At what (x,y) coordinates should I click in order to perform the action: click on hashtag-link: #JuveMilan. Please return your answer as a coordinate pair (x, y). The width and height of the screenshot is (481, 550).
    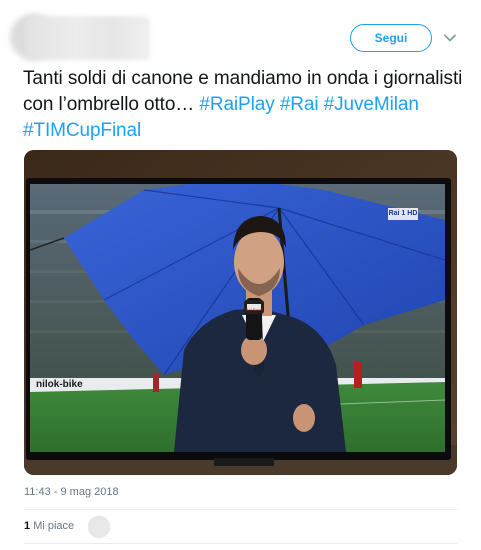
    Looking at the image, I should click on (371, 104).